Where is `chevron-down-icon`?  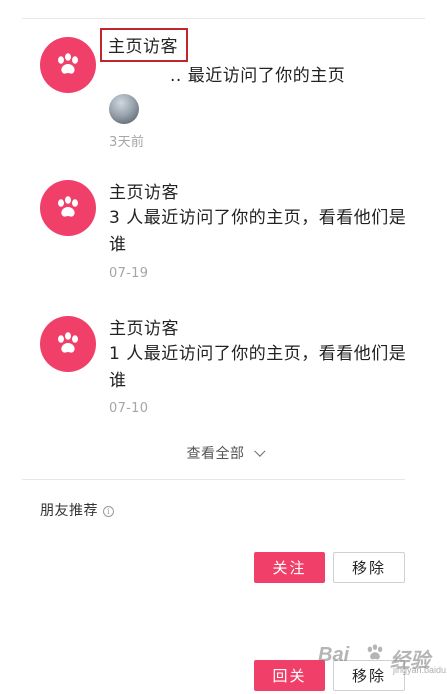 chevron-down-icon is located at coordinates (259, 451).